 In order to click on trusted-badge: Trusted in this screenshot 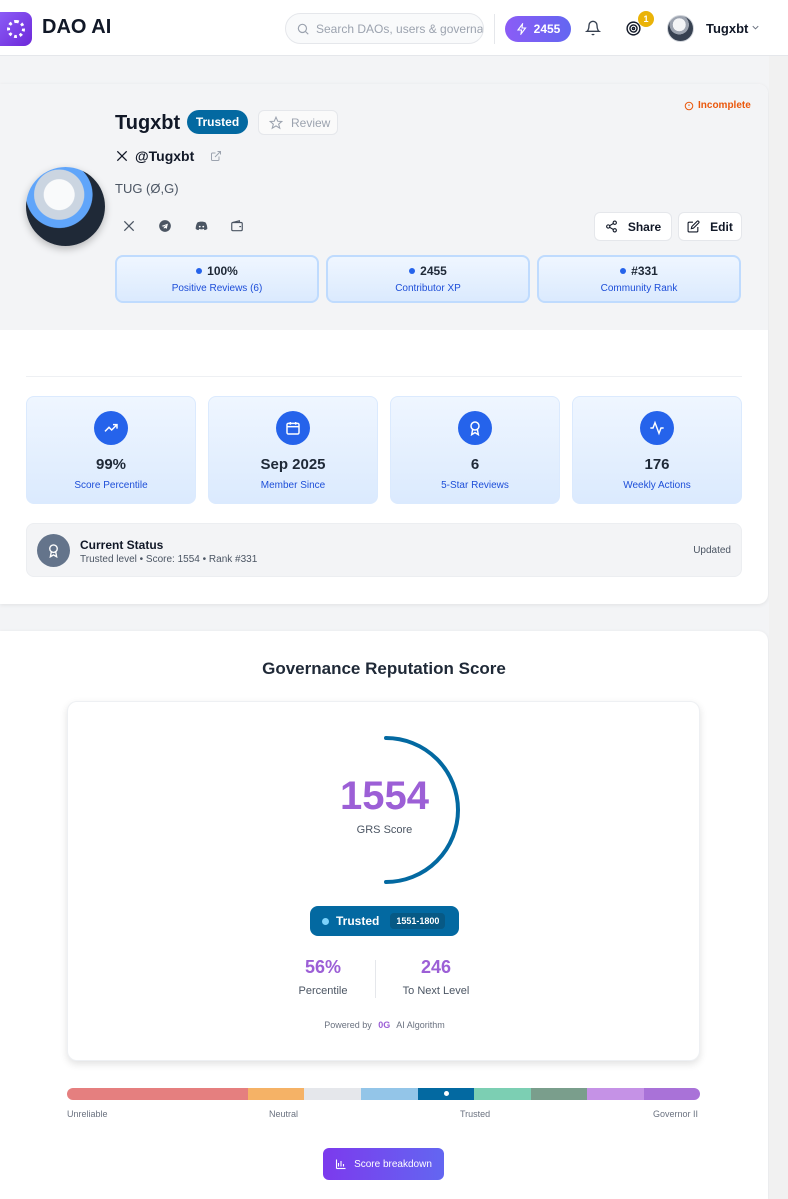, I will do `click(217, 122)`.